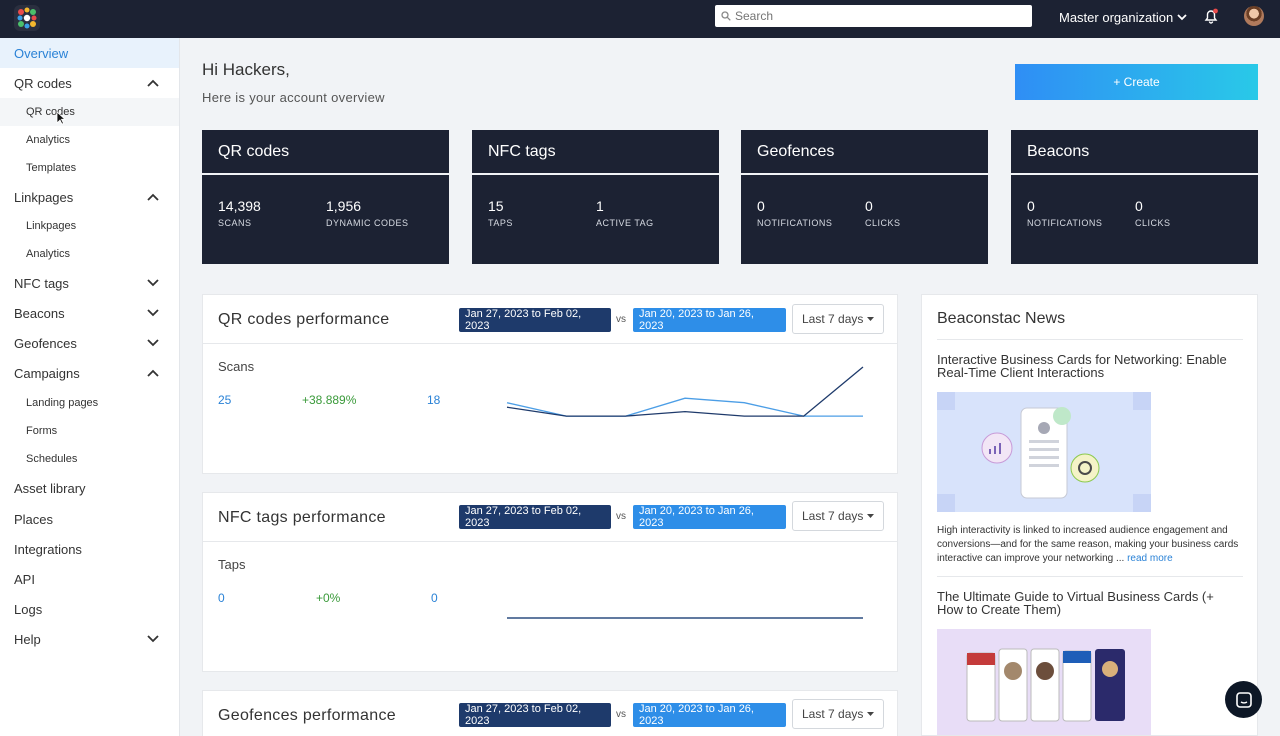 The width and height of the screenshot is (1280, 736). I want to click on sidebar-subitem-qr-analytics: Analytics, so click(89, 140).